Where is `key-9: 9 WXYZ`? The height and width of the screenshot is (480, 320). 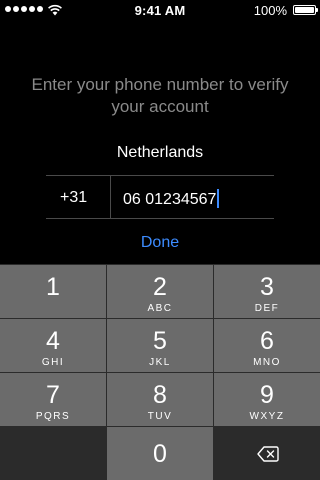 key-9: 9 WXYZ is located at coordinates (267, 399).